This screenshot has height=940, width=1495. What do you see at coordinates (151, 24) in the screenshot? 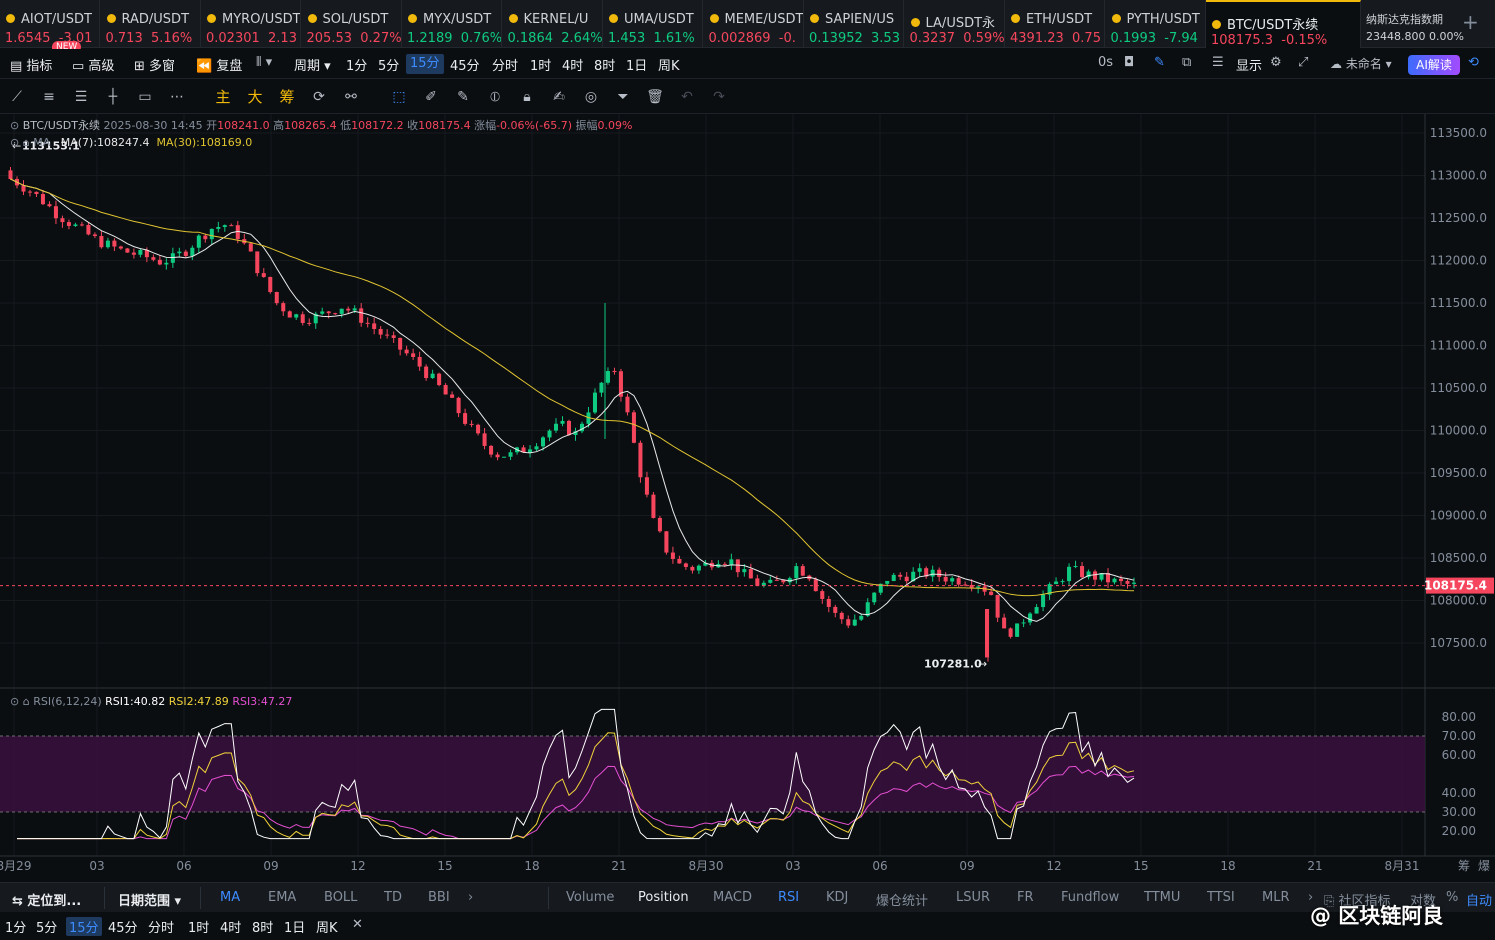
I see `ticker-tab: RAD/USDT 0.713 5.16%` at bounding box center [151, 24].